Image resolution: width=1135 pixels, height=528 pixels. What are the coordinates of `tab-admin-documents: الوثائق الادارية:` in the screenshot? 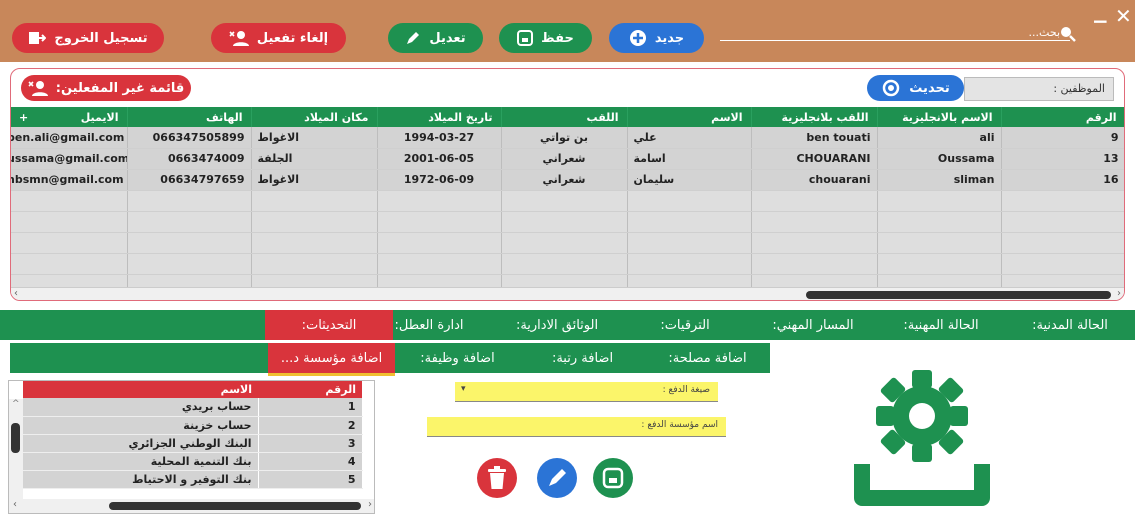 It's located at (557, 325).